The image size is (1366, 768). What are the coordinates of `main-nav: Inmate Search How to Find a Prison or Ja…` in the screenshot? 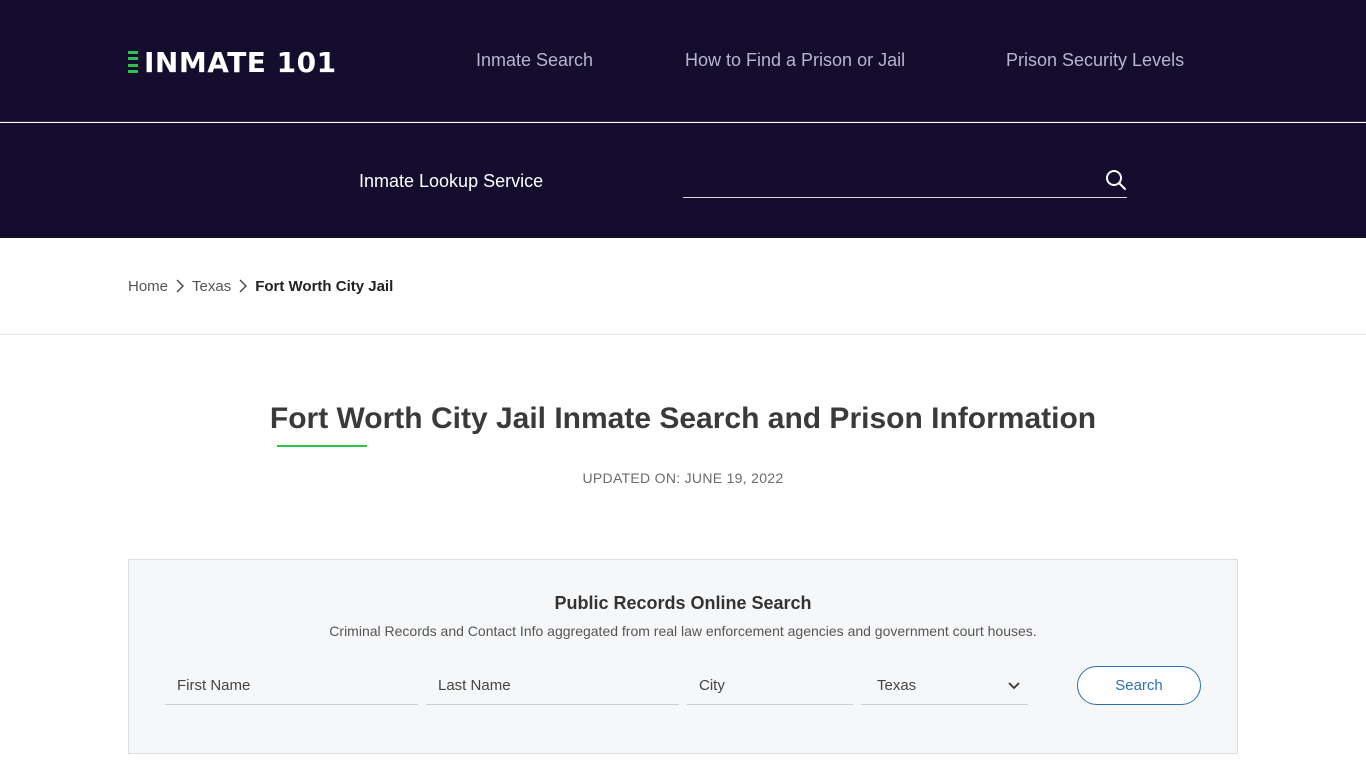 It's located at (683, 61).